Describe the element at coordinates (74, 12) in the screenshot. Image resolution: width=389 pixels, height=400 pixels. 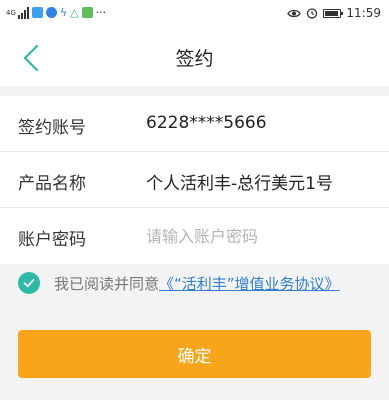
I see `triangle-app-icon: △` at that location.